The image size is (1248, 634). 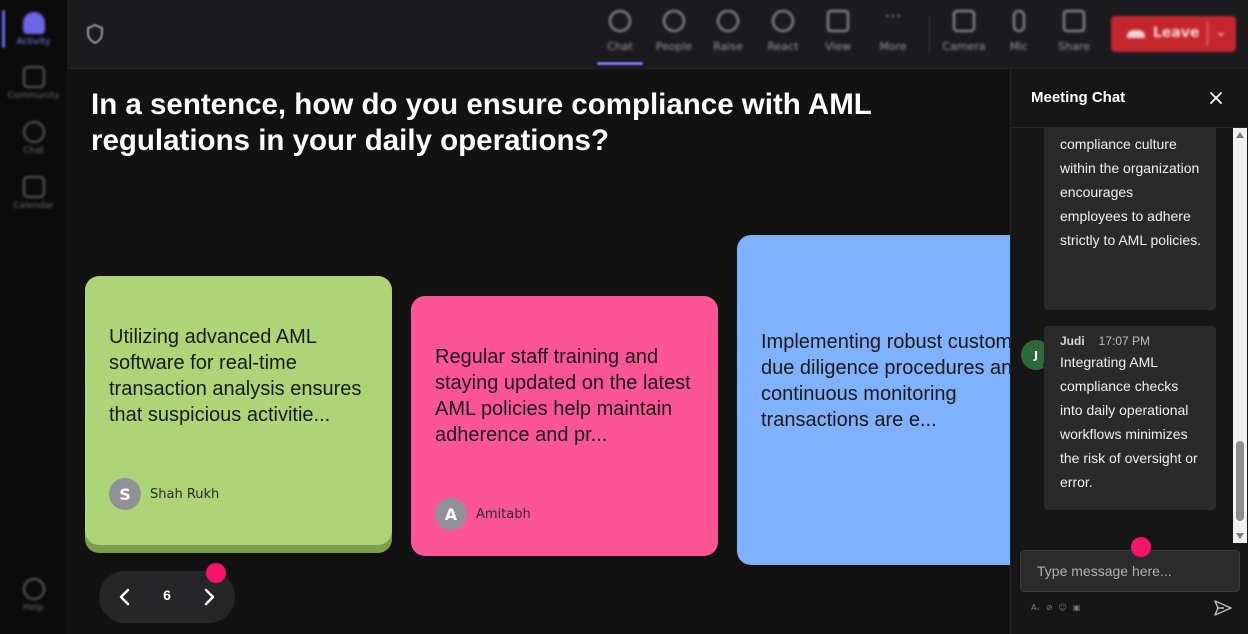 What do you see at coordinates (1078, 97) in the screenshot?
I see `chat-title: Meeting Chat` at bounding box center [1078, 97].